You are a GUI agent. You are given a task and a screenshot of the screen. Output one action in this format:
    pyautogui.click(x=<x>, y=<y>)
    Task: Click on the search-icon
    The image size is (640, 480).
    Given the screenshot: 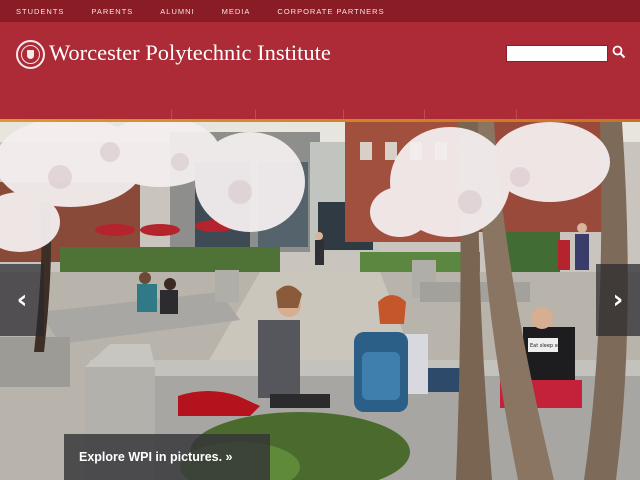 What is the action you would take?
    pyautogui.click(x=619, y=51)
    